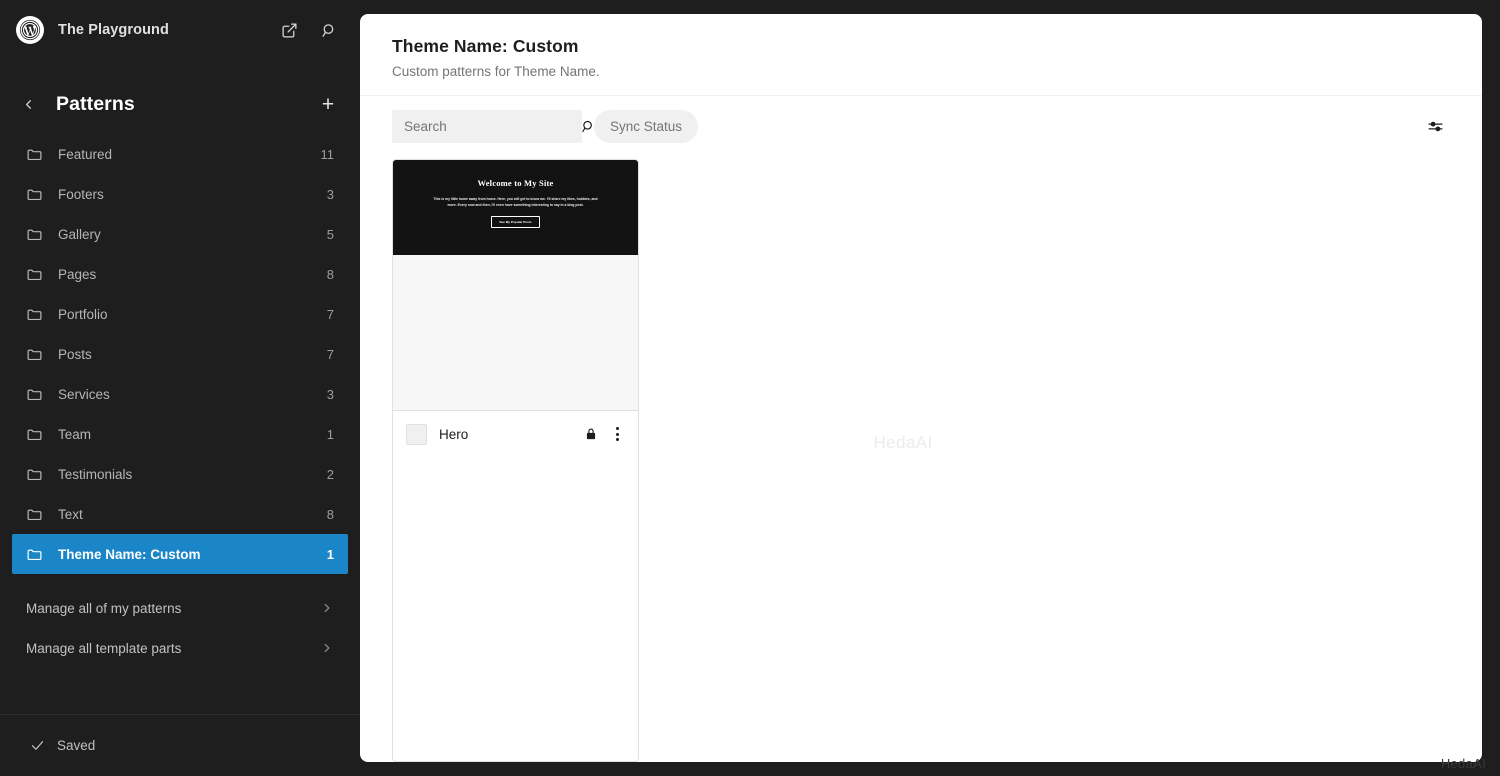 This screenshot has height=776, width=1500. I want to click on sidebar-item-count: 2, so click(330, 474).